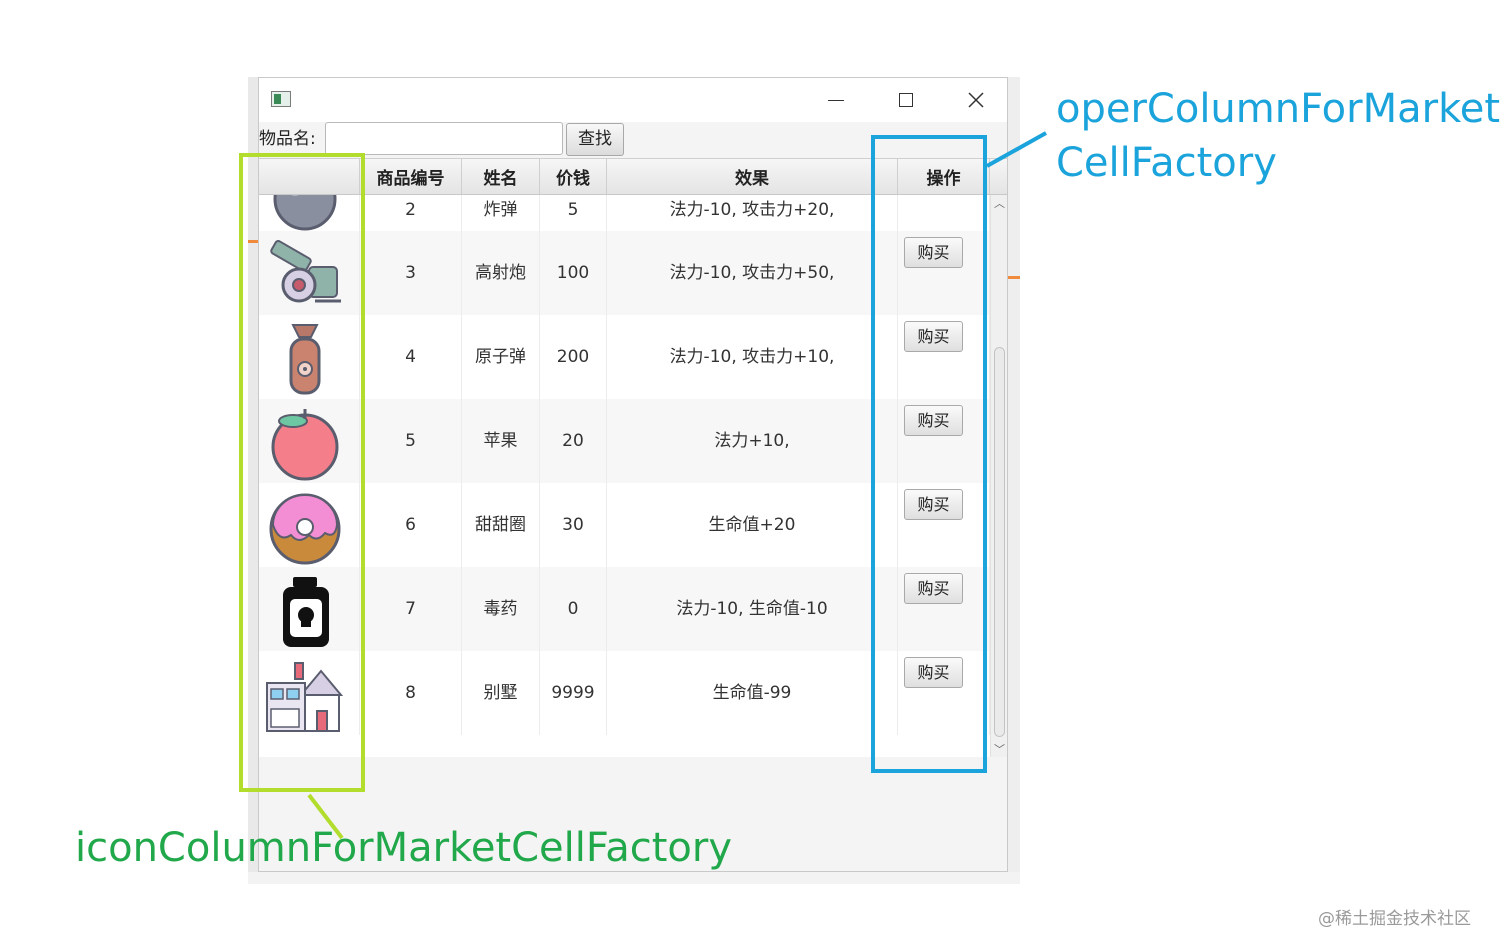 Image resolution: width=1505 pixels, height=952 pixels. Describe the element at coordinates (1394, 919) in the screenshot. I see `watermark: @稀土掘金技术社区` at that location.